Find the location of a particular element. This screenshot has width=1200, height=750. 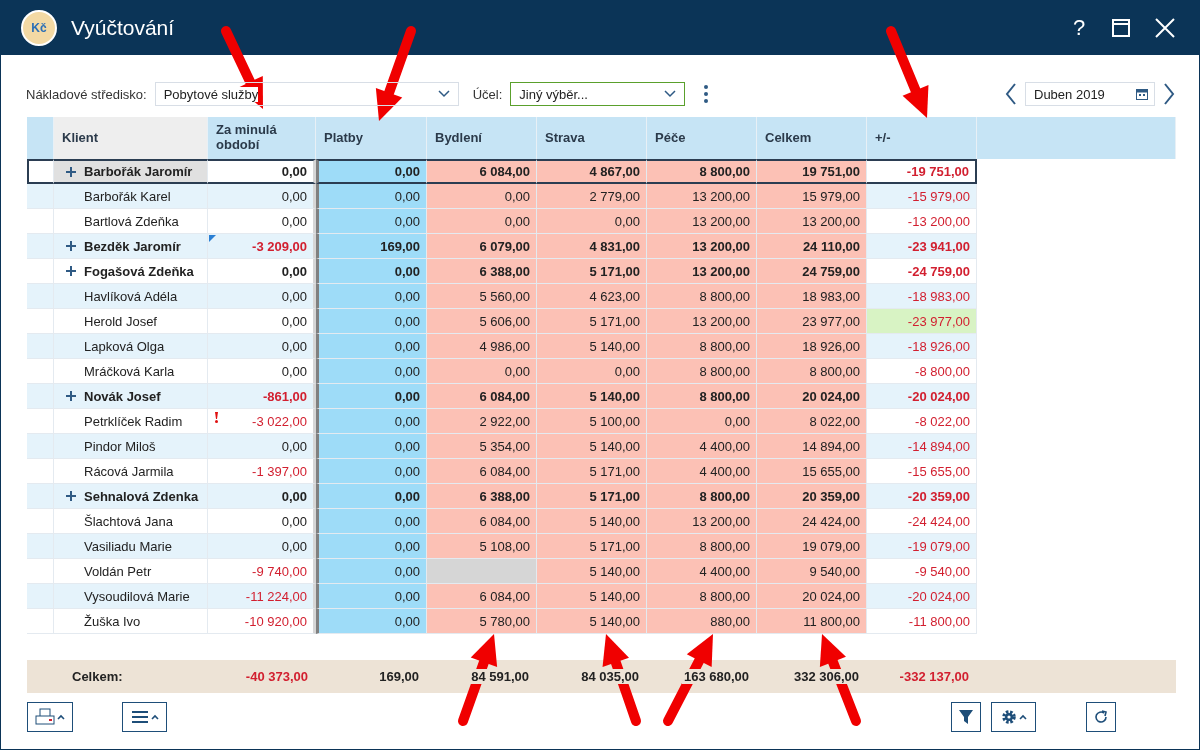

column-header: Péče is located at coordinates (702, 138).